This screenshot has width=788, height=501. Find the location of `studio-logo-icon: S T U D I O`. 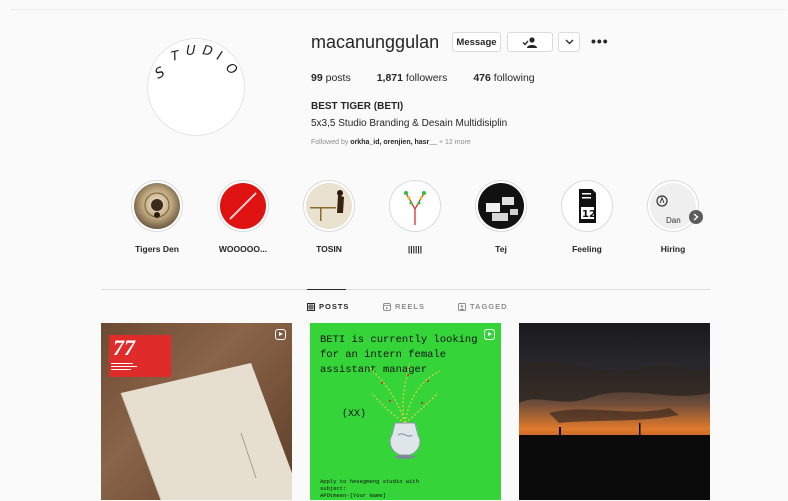

studio-logo-icon: S T U D I O is located at coordinates (196, 62).